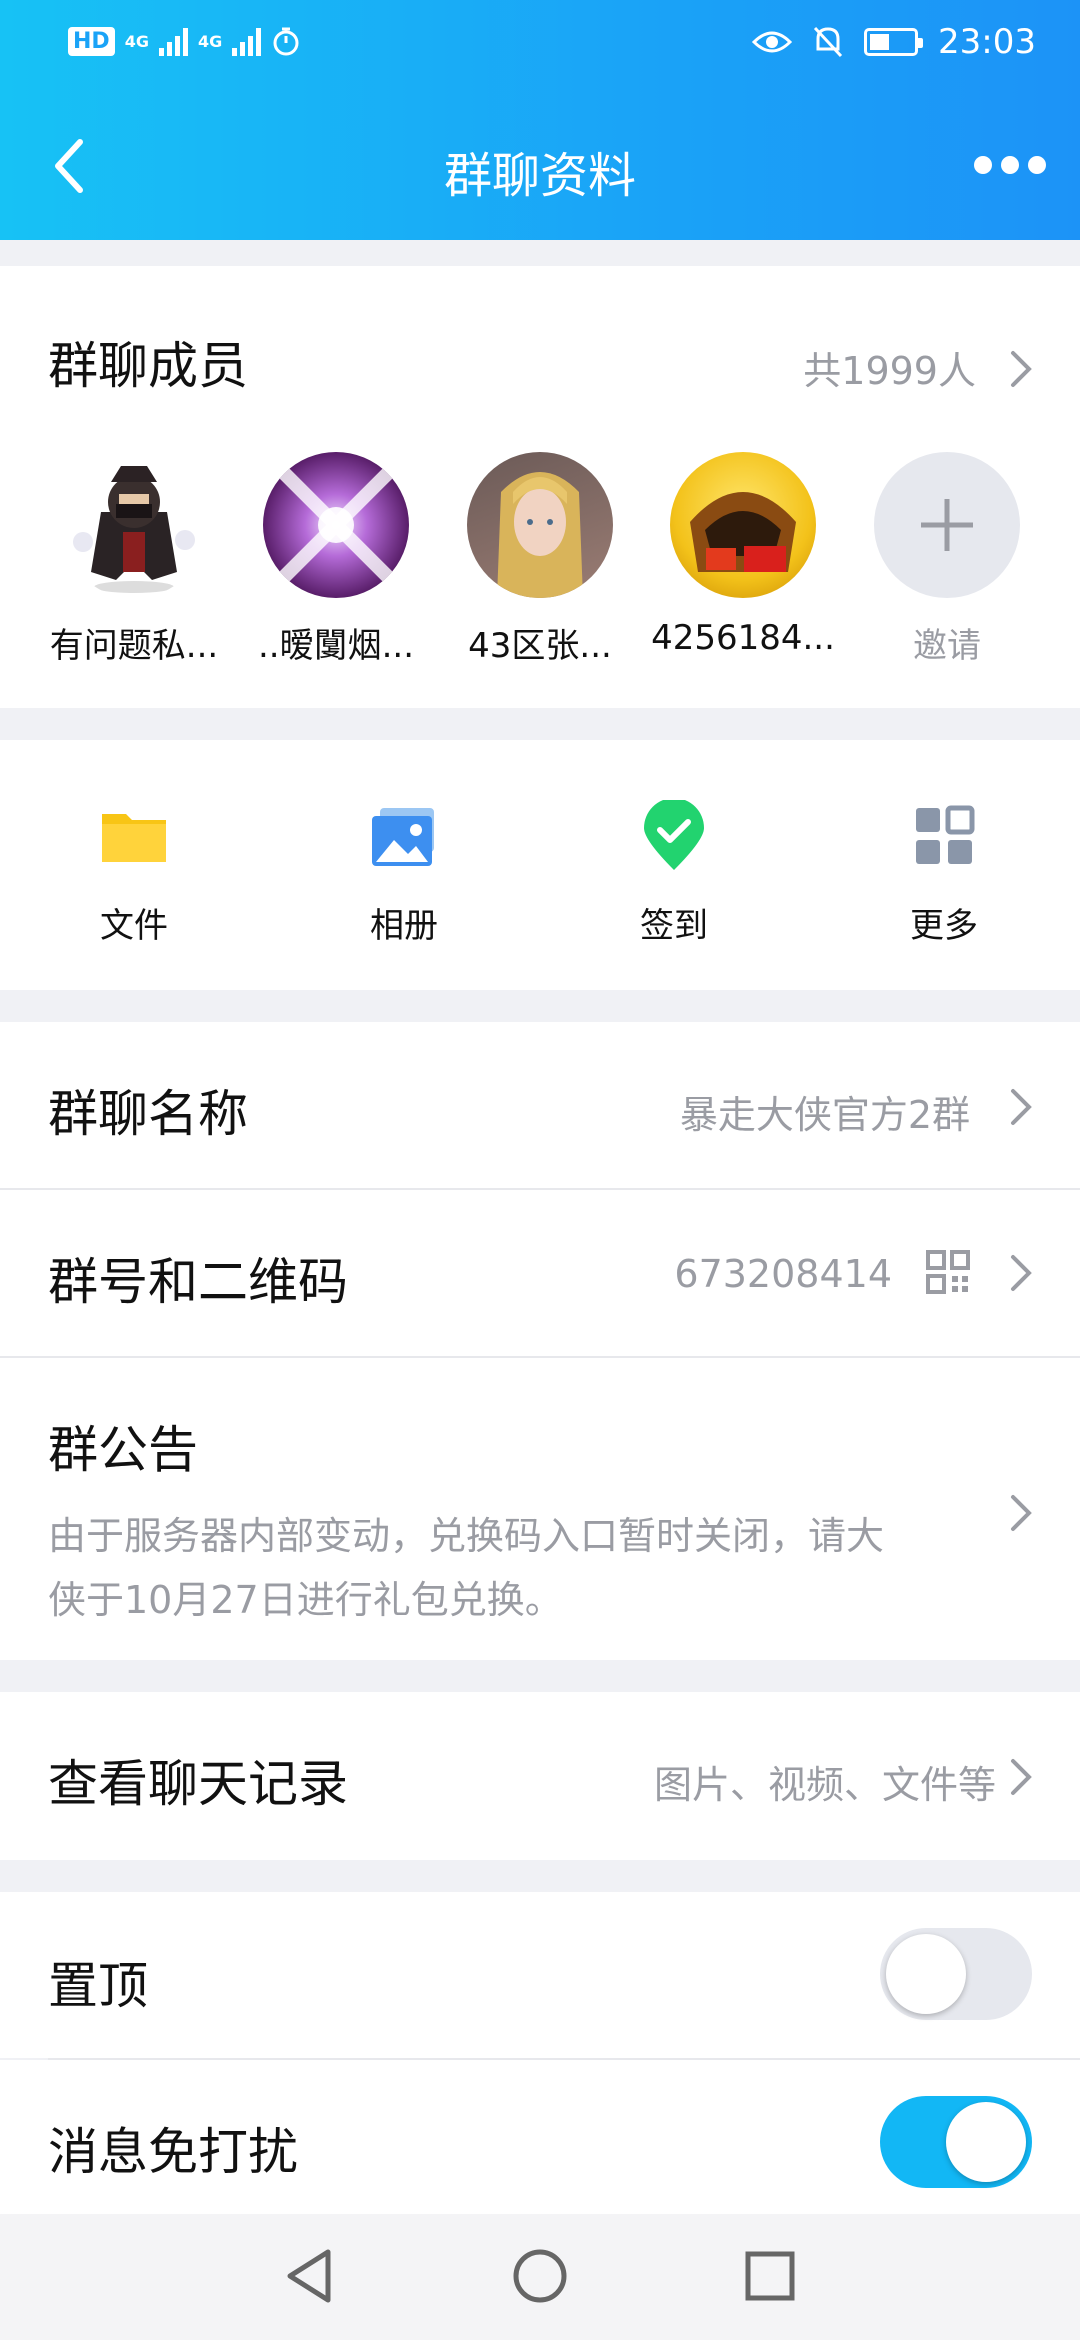  I want to click on group-name-row: 群聊名称 暴走大侠官方2群, so click(540, 1106).